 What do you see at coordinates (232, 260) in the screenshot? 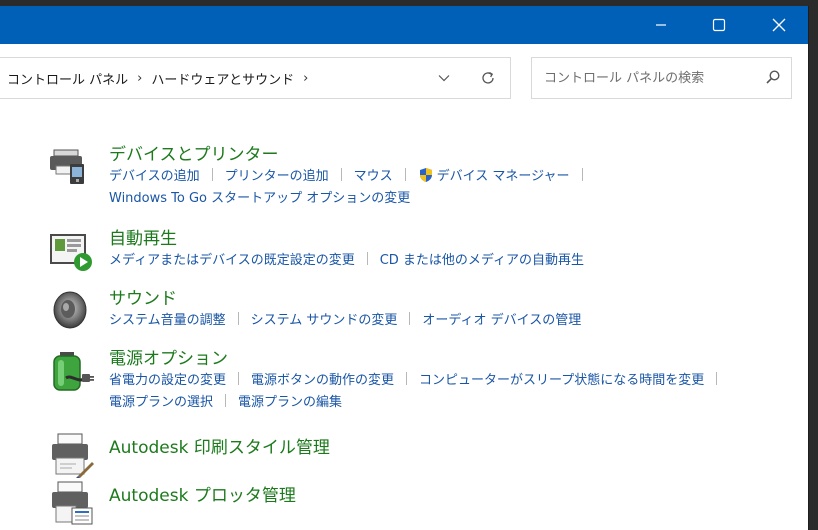
I see `change-media-defaults-link: メディアまたはデバイスの既定設定の変更` at bounding box center [232, 260].